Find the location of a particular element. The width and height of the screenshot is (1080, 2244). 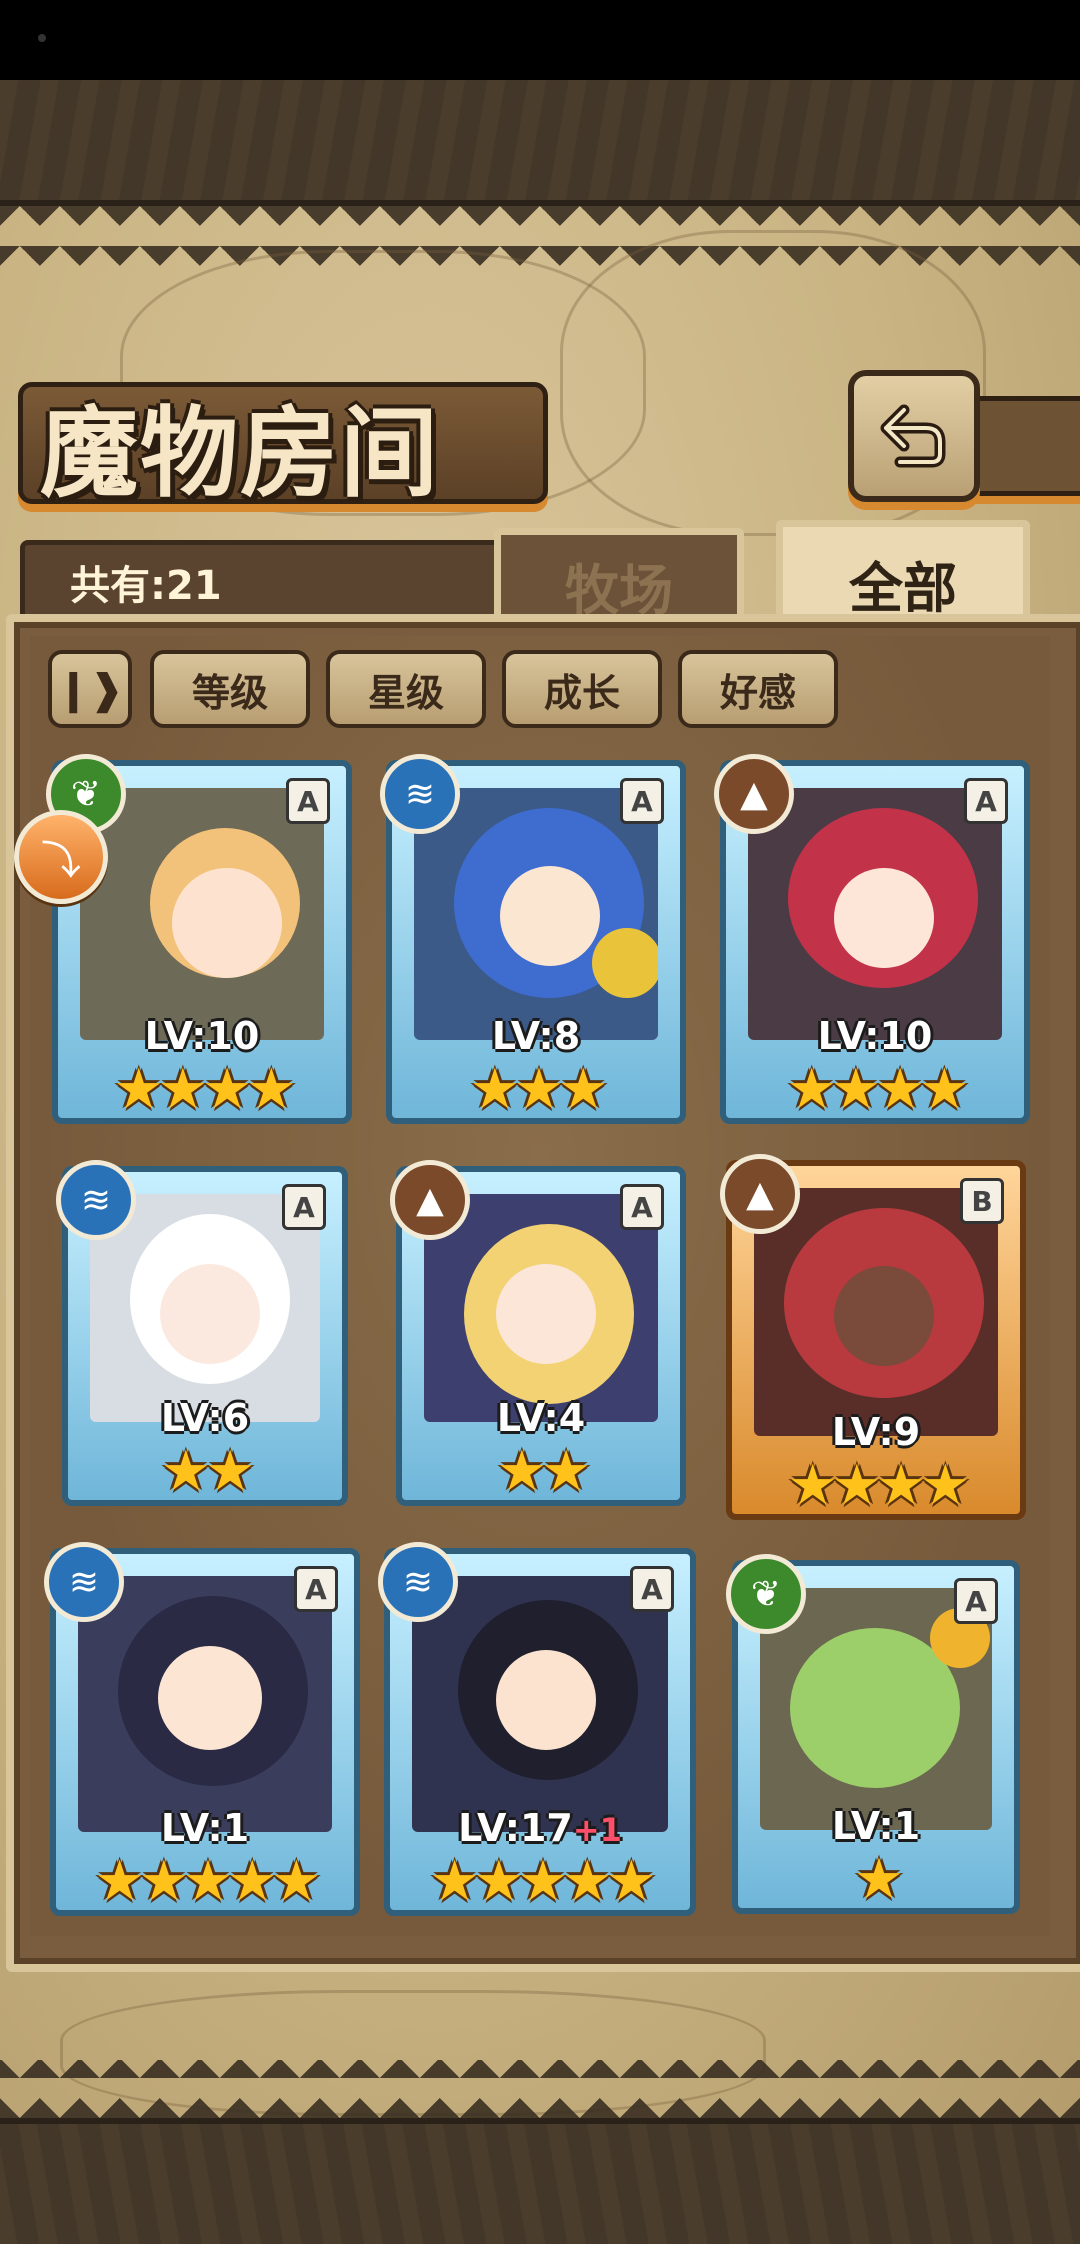

star-rating: ★ is located at coordinates (878, 1879).